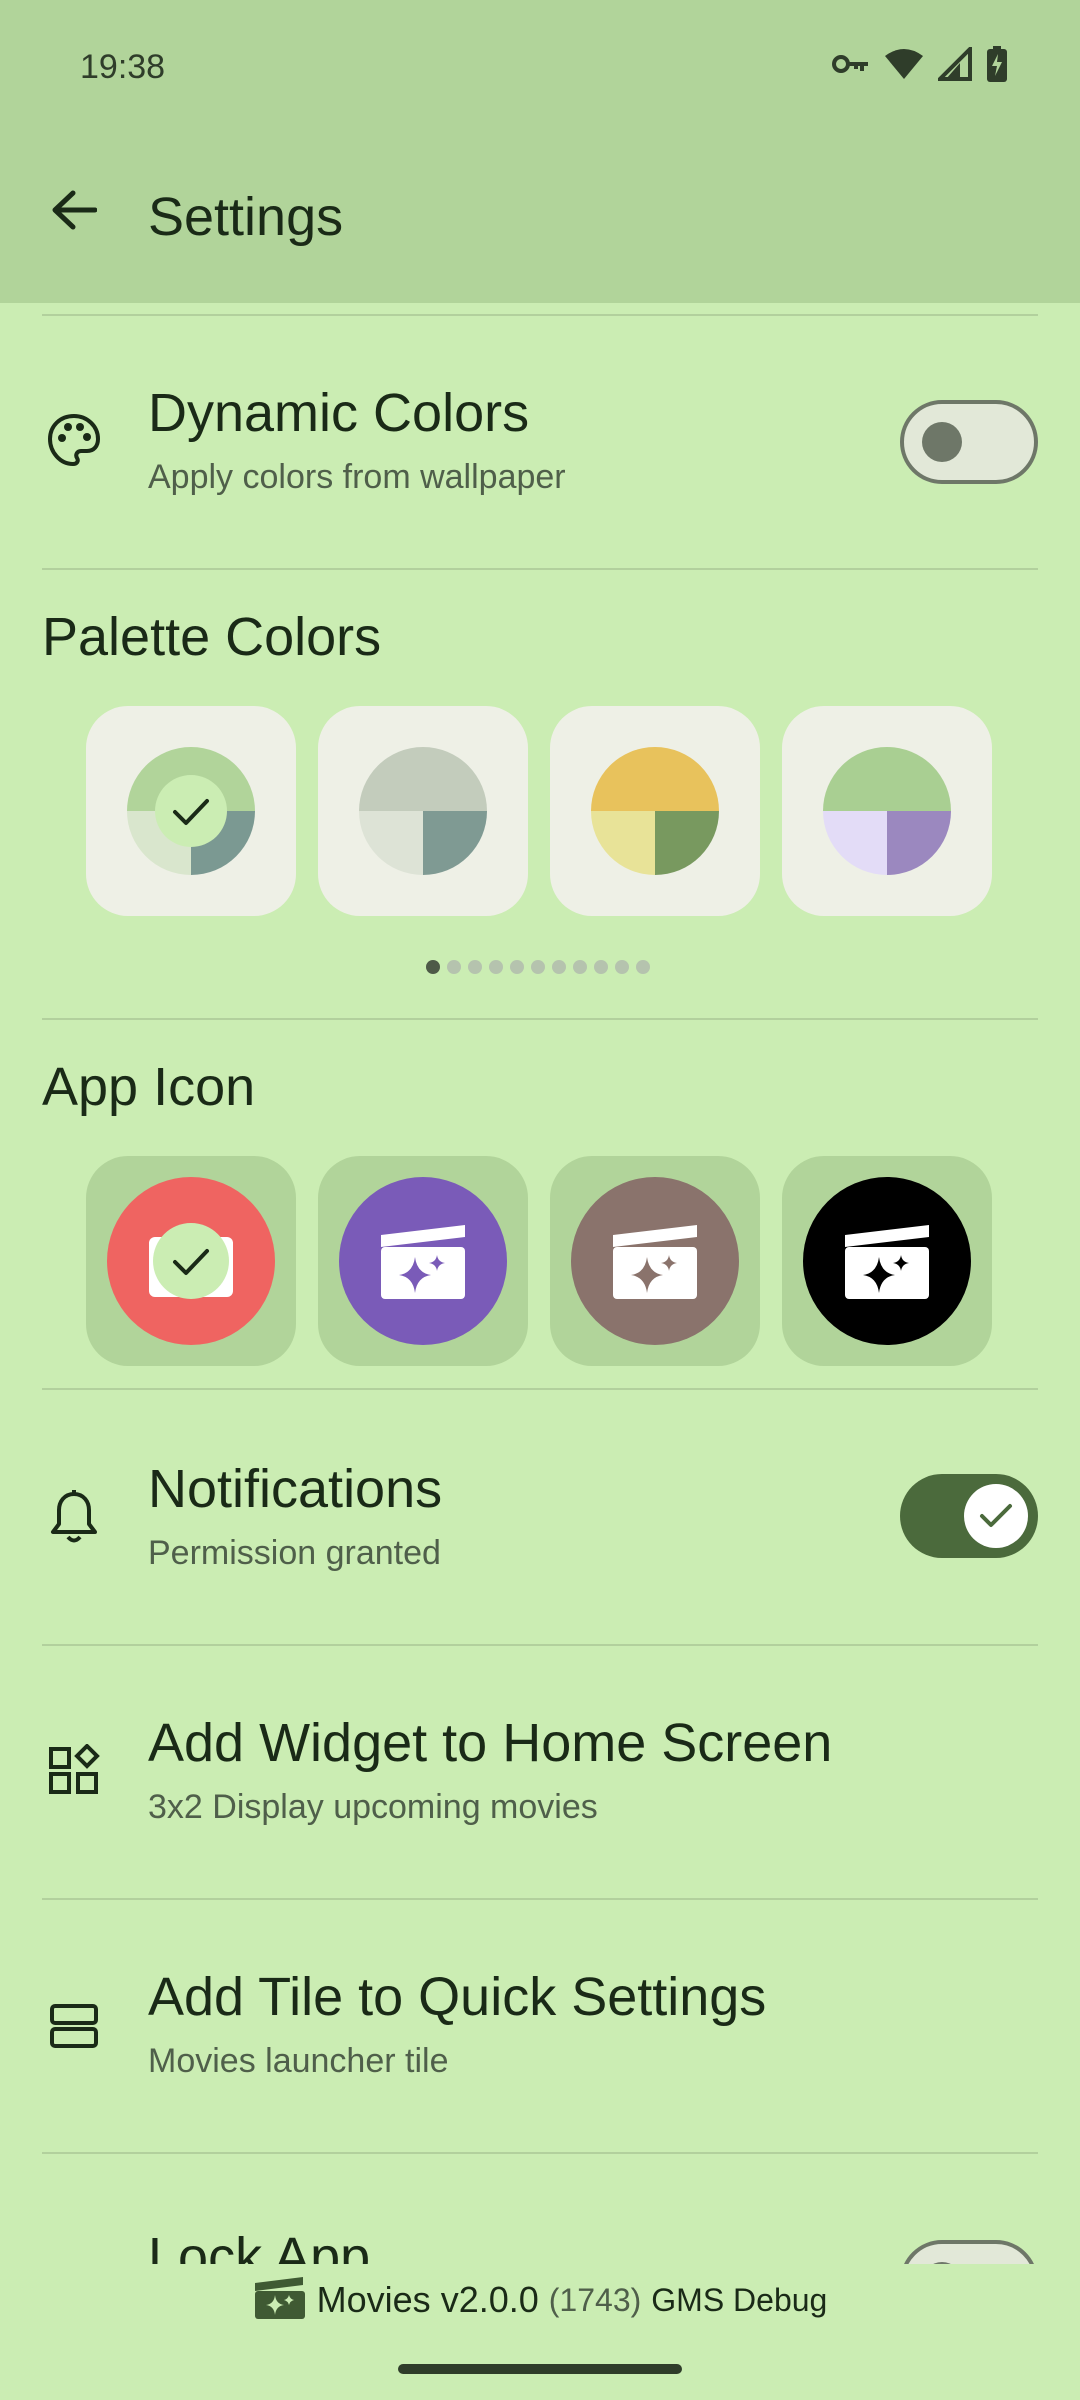  I want to click on wifi-icon, so click(904, 64).